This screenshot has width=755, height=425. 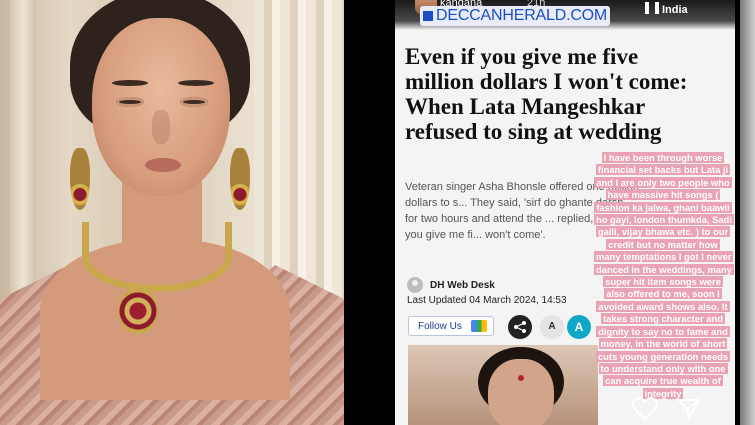 I want to click on follow-us-label: Follow Us, so click(x=440, y=326).